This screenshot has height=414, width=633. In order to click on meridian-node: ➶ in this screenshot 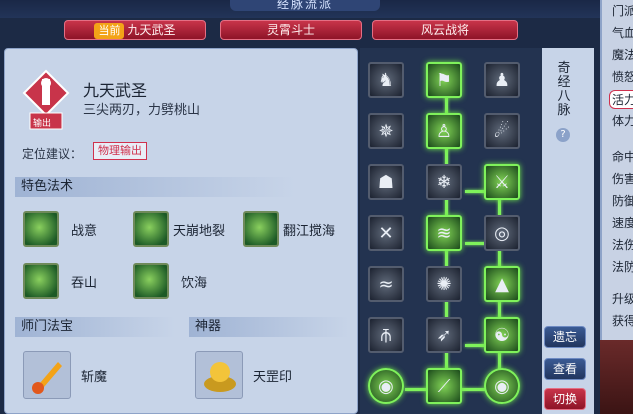, I will do `click(444, 335)`.